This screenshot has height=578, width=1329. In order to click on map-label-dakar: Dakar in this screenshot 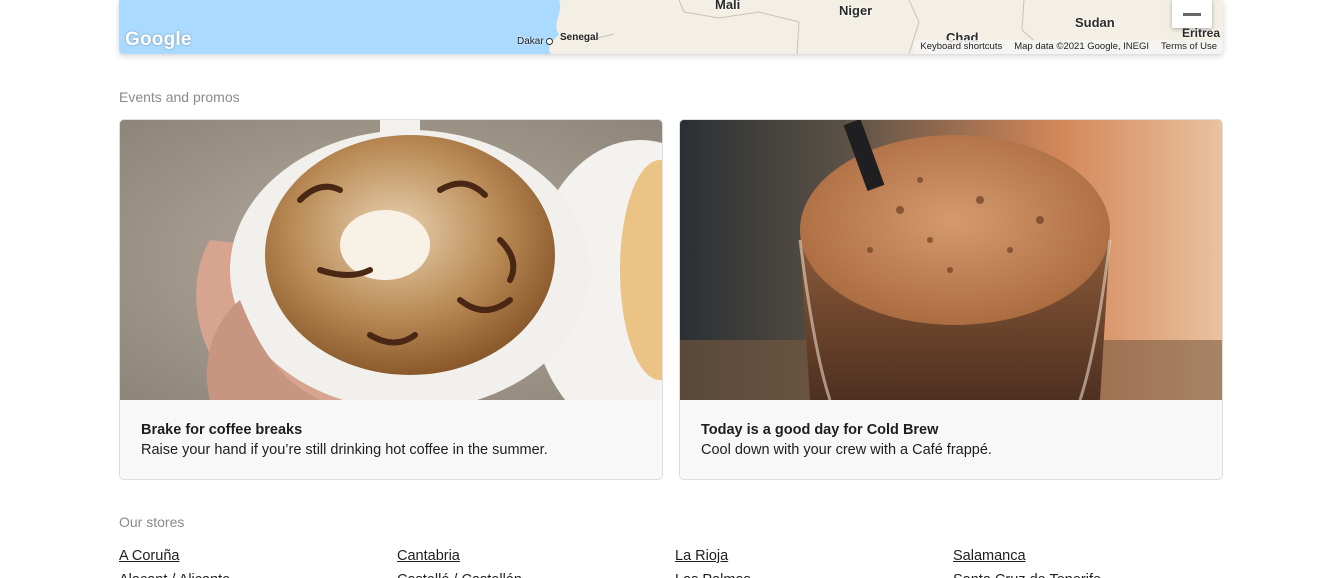, I will do `click(530, 41)`.